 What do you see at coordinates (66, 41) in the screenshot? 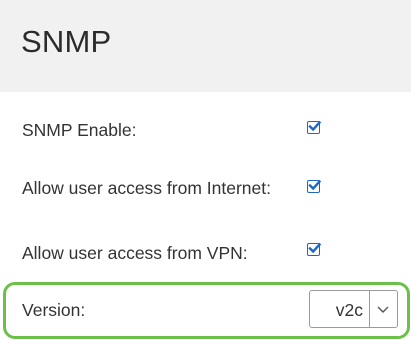
I see `page-title: SNMP` at bounding box center [66, 41].